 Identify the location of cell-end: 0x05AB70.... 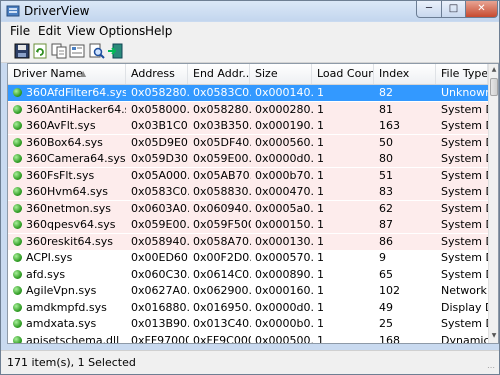
(222, 175).